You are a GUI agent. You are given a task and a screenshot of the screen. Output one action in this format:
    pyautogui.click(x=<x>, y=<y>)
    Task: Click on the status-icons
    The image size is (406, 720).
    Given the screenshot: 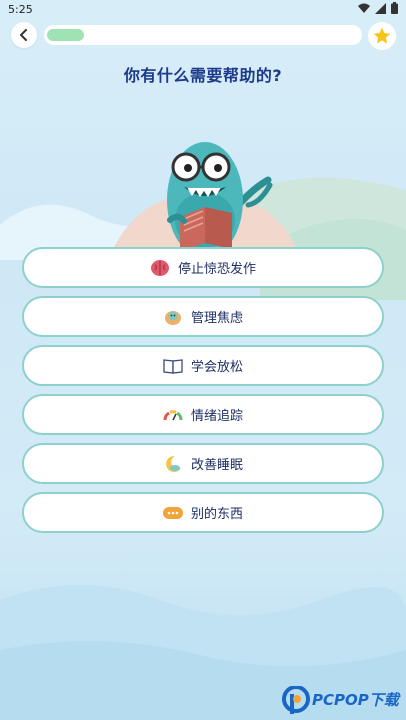 What is the action you would take?
    pyautogui.click(x=378, y=8)
    